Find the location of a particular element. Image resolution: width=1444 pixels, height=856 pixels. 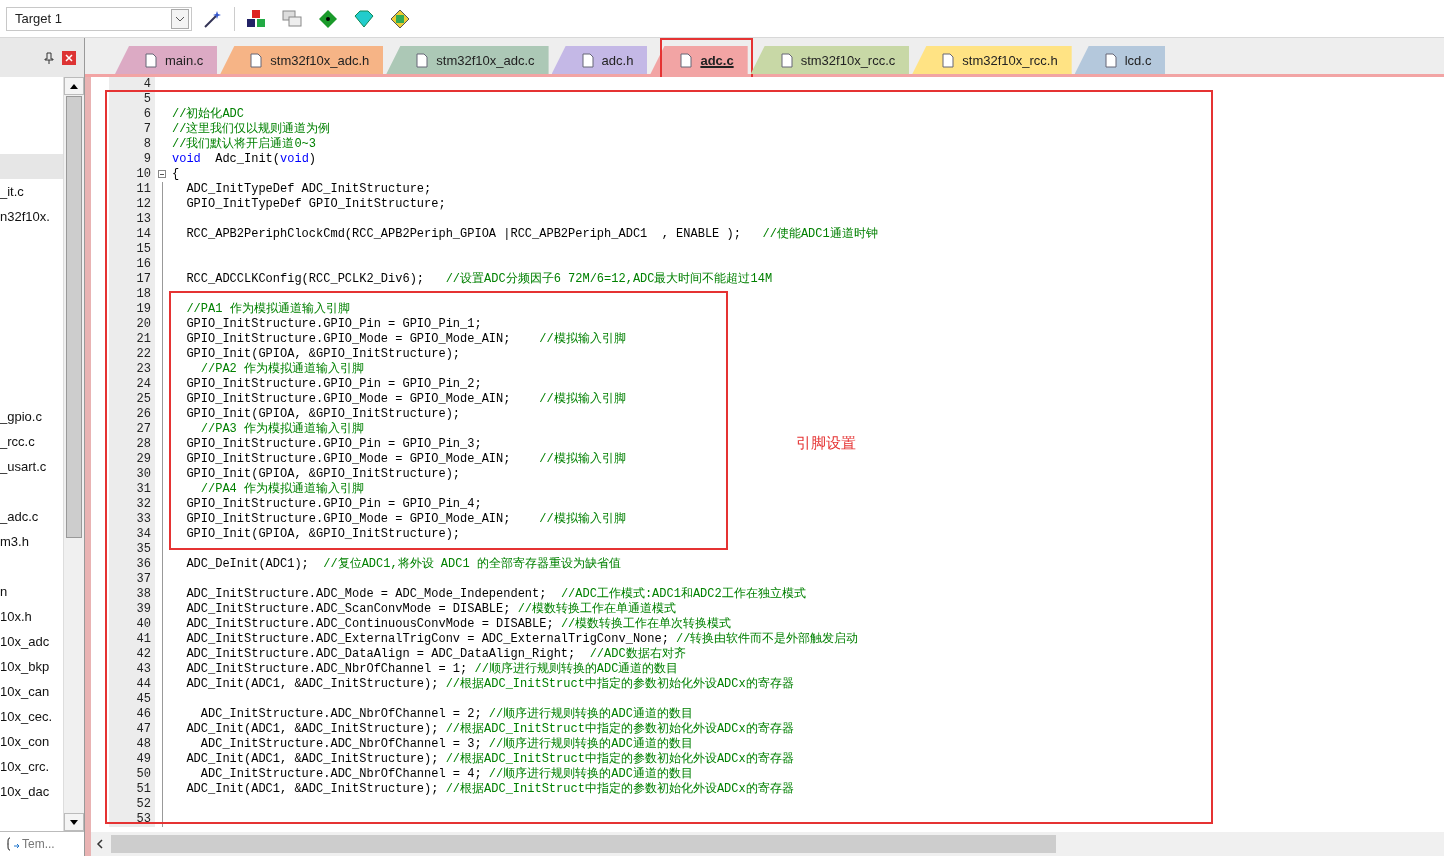

line-number: 22 is located at coordinates (132, 354).